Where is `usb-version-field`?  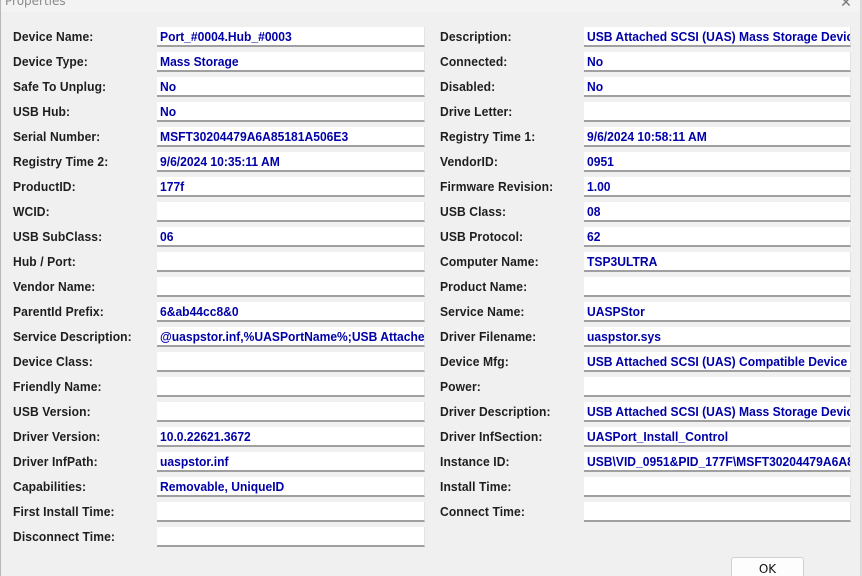
usb-version-field is located at coordinates (291, 412).